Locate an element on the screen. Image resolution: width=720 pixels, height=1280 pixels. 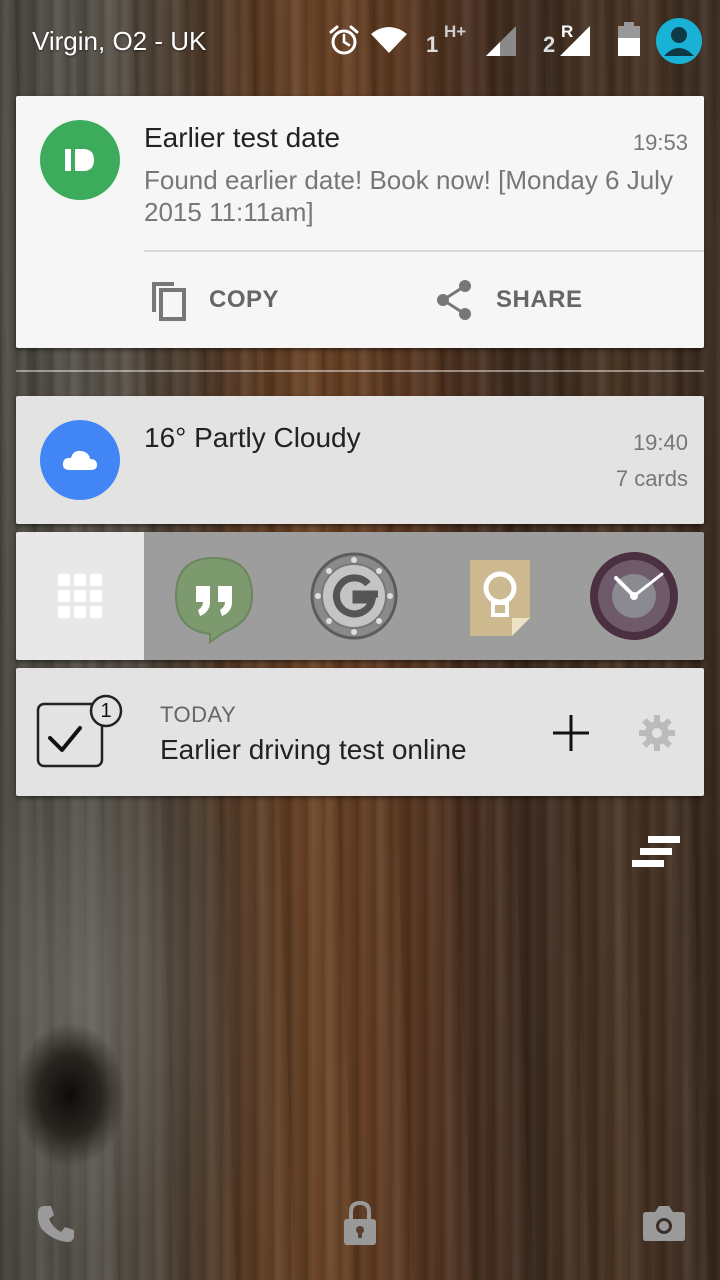
user-icon is located at coordinates (679, 41).